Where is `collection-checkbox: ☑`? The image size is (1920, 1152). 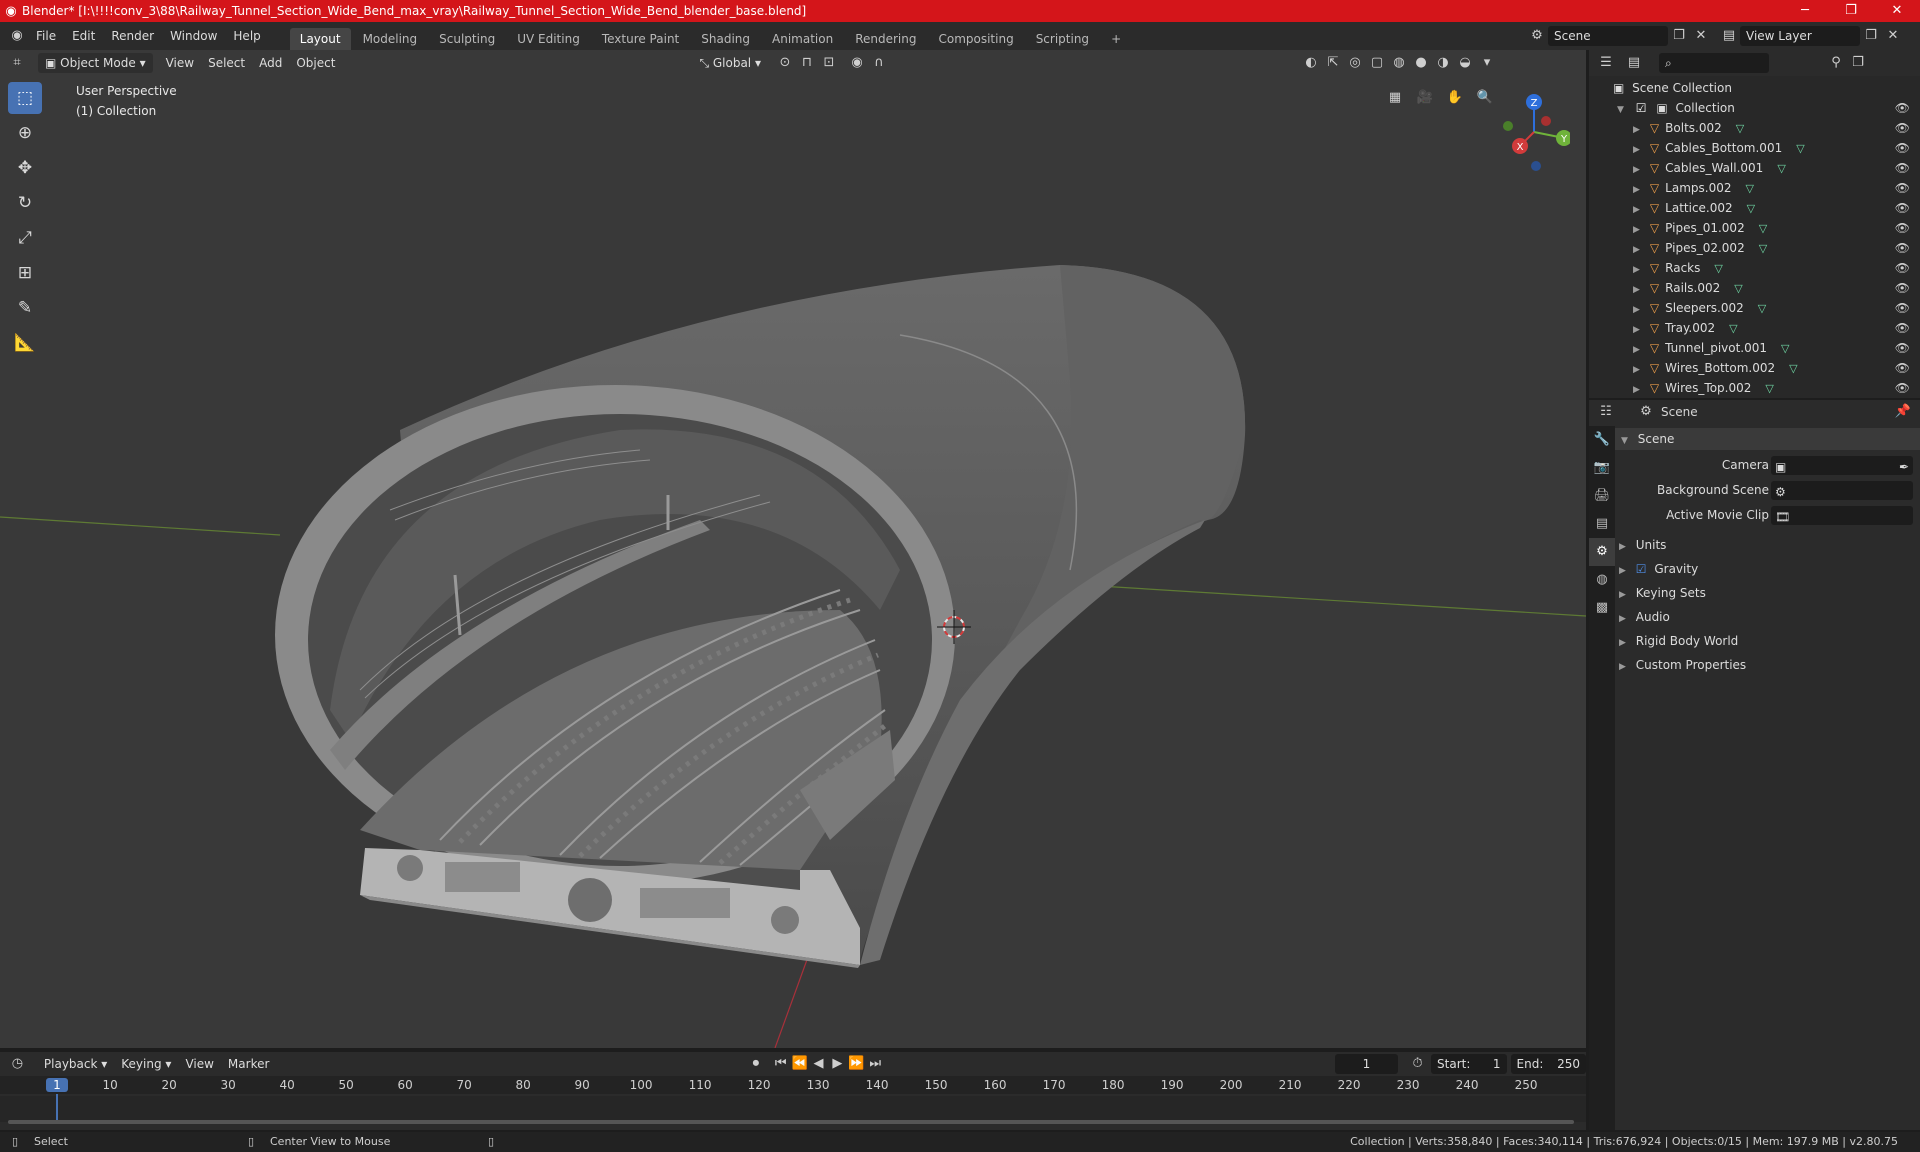
collection-checkbox: ☑ is located at coordinates (1641, 108).